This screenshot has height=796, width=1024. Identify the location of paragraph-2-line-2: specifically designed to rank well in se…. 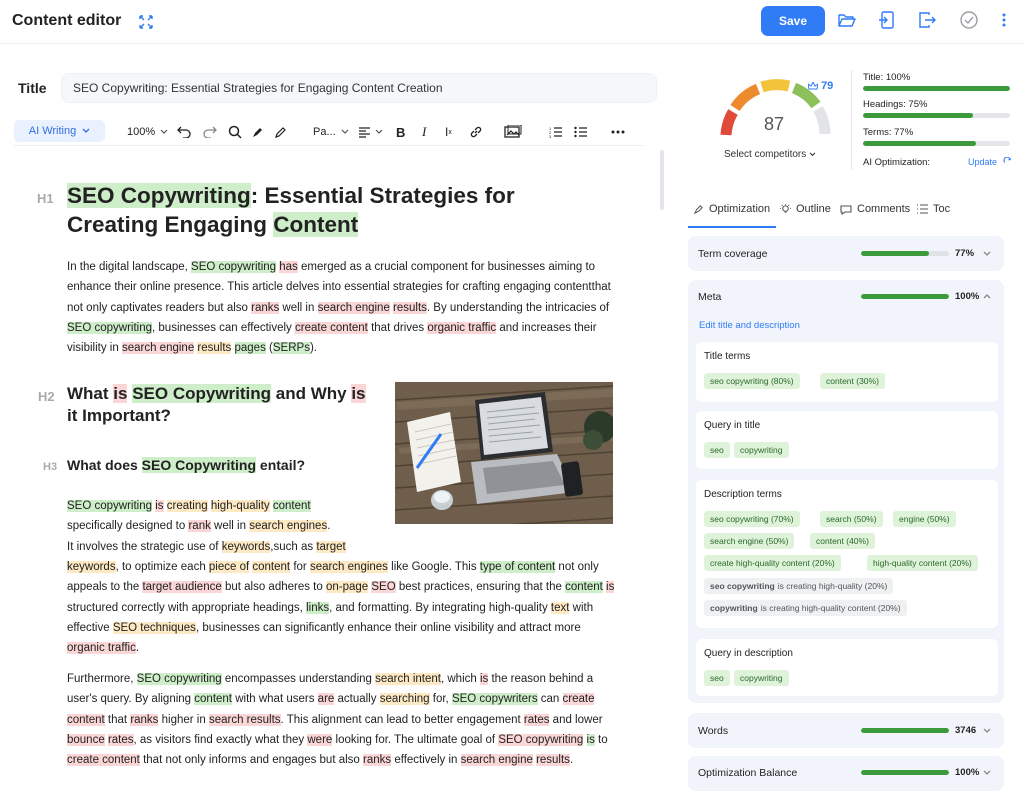
(217, 526).